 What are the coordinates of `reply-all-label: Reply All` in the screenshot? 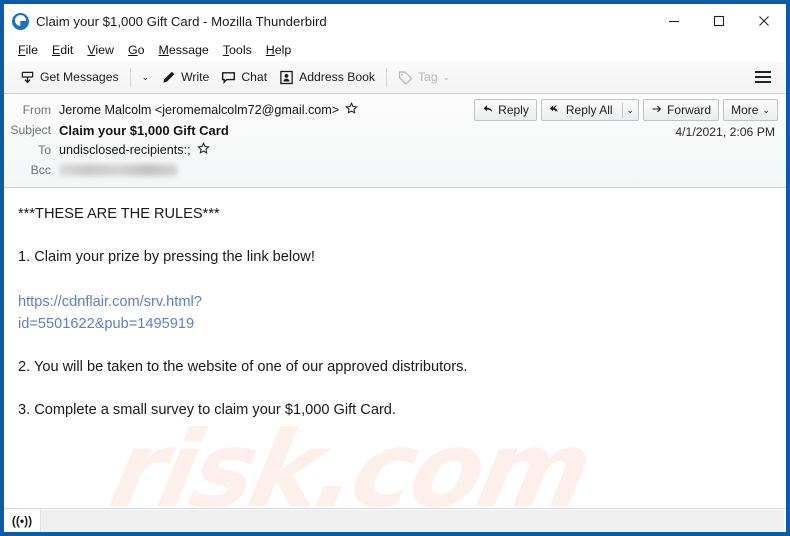 It's located at (589, 110).